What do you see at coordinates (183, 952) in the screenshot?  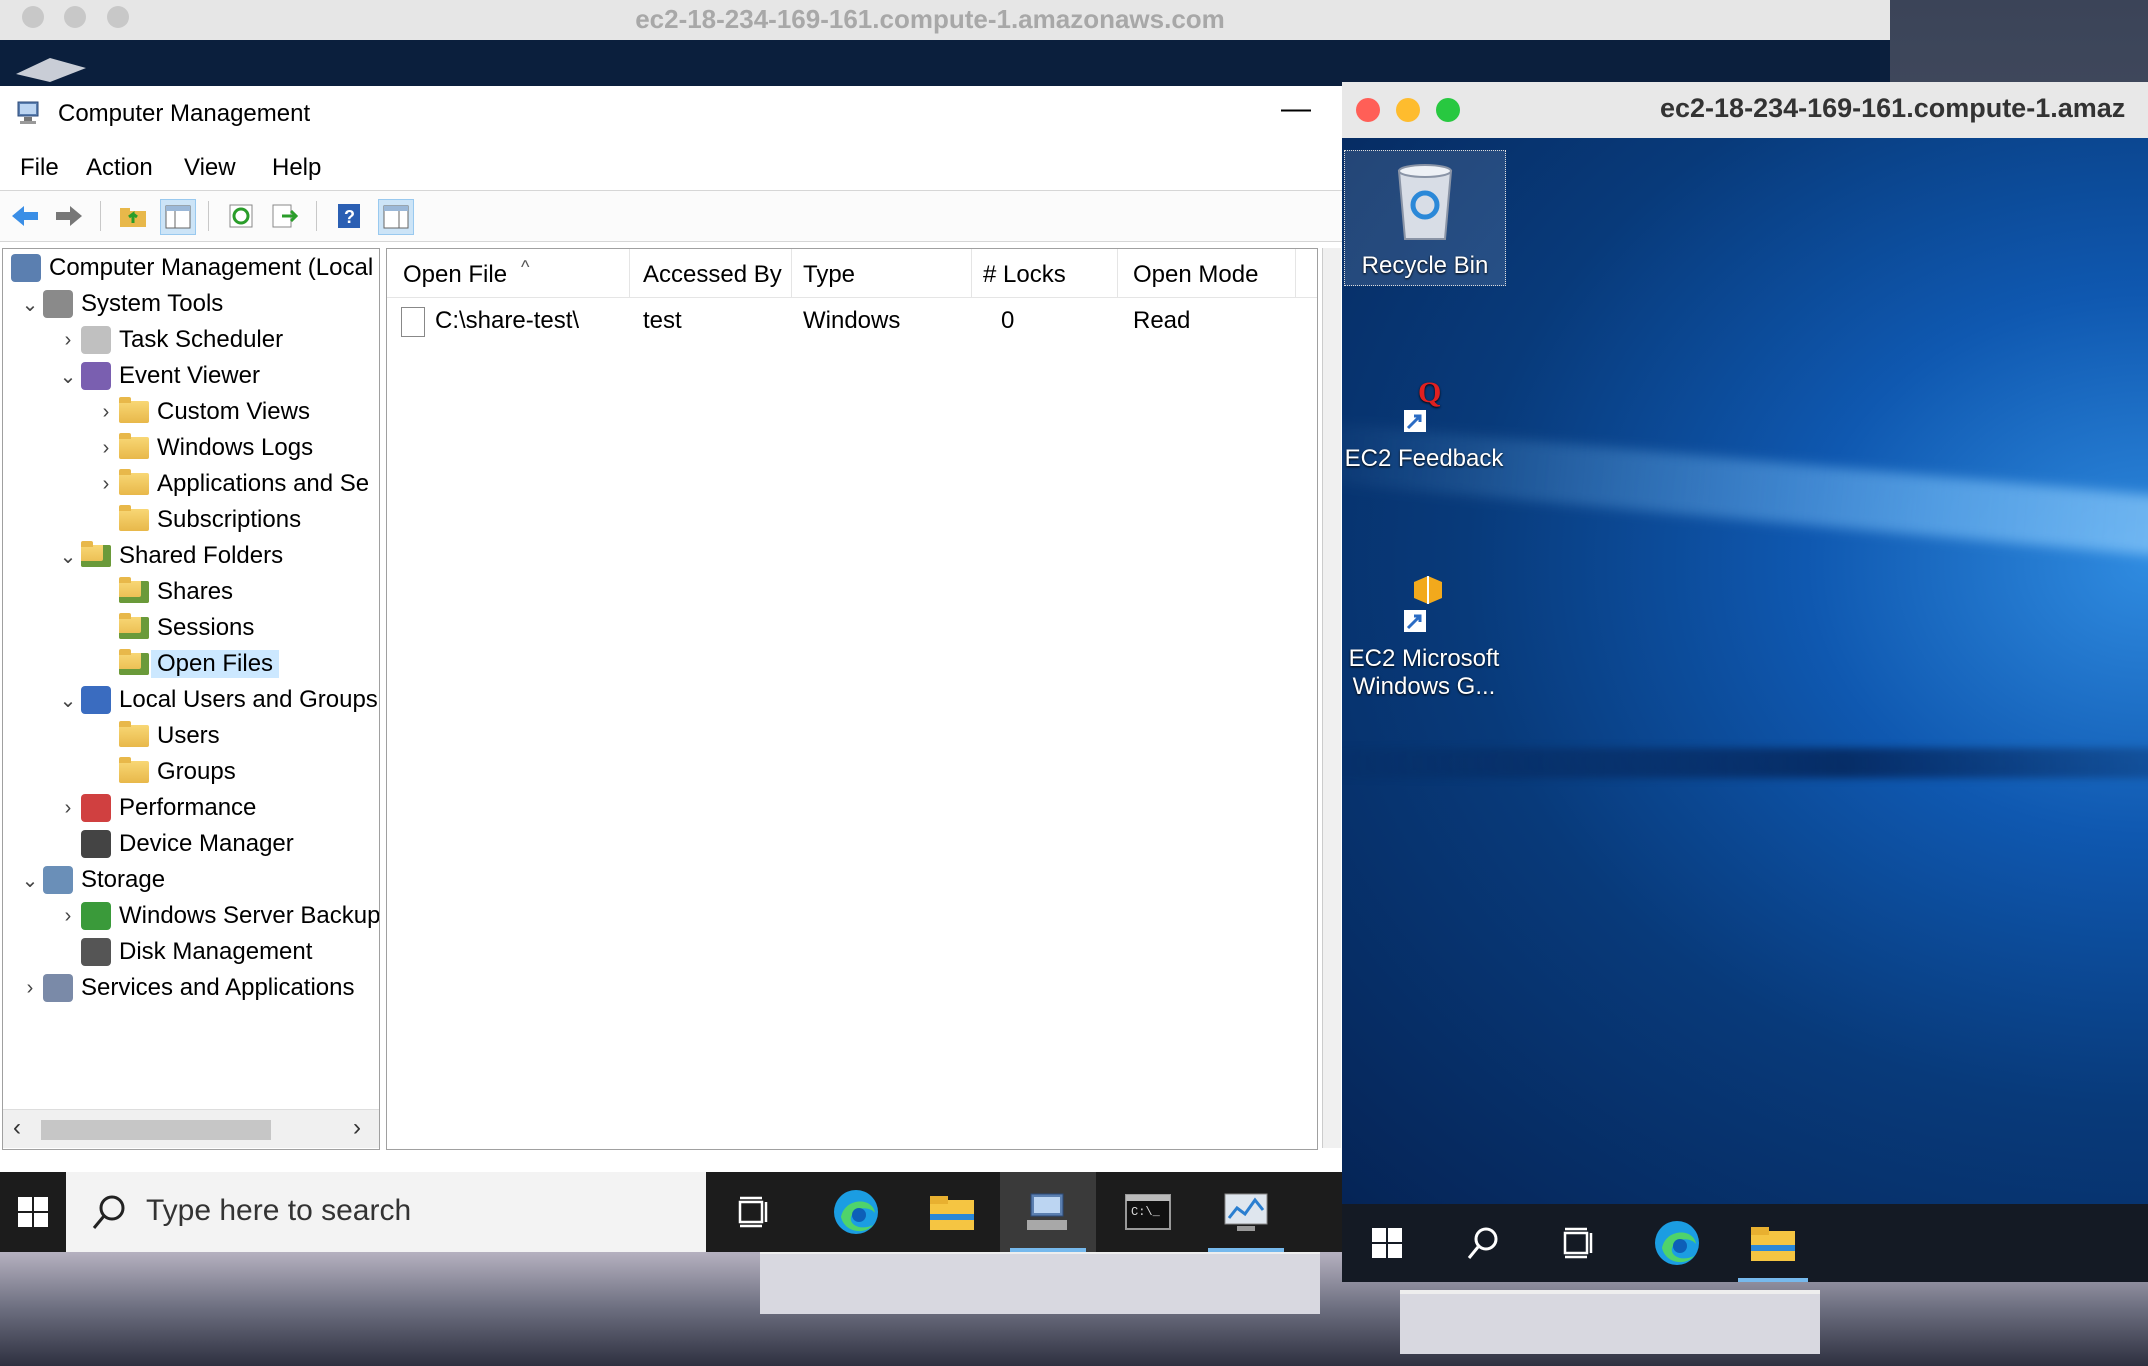 I see `tree-item: Disk Management` at bounding box center [183, 952].